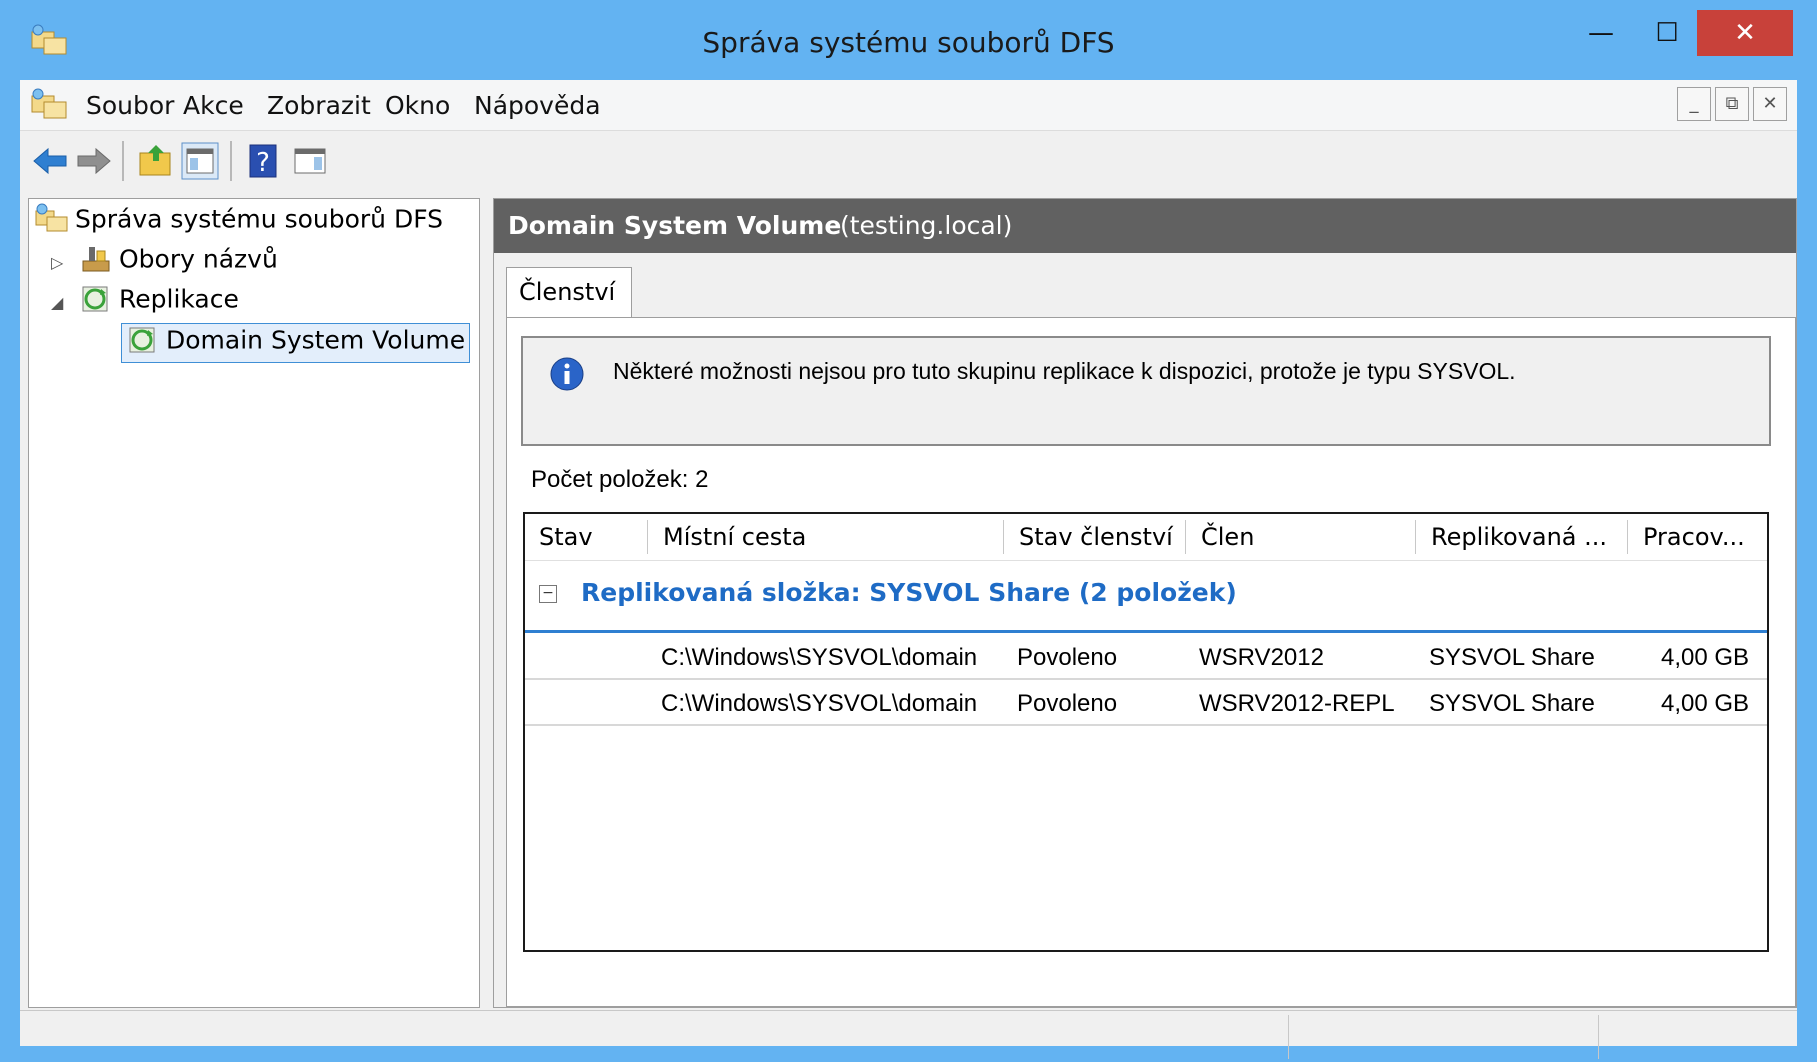 This screenshot has height=1062, width=1817. What do you see at coordinates (1667, 33) in the screenshot?
I see `maximize-button: ☐` at bounding box center [1667, 33].